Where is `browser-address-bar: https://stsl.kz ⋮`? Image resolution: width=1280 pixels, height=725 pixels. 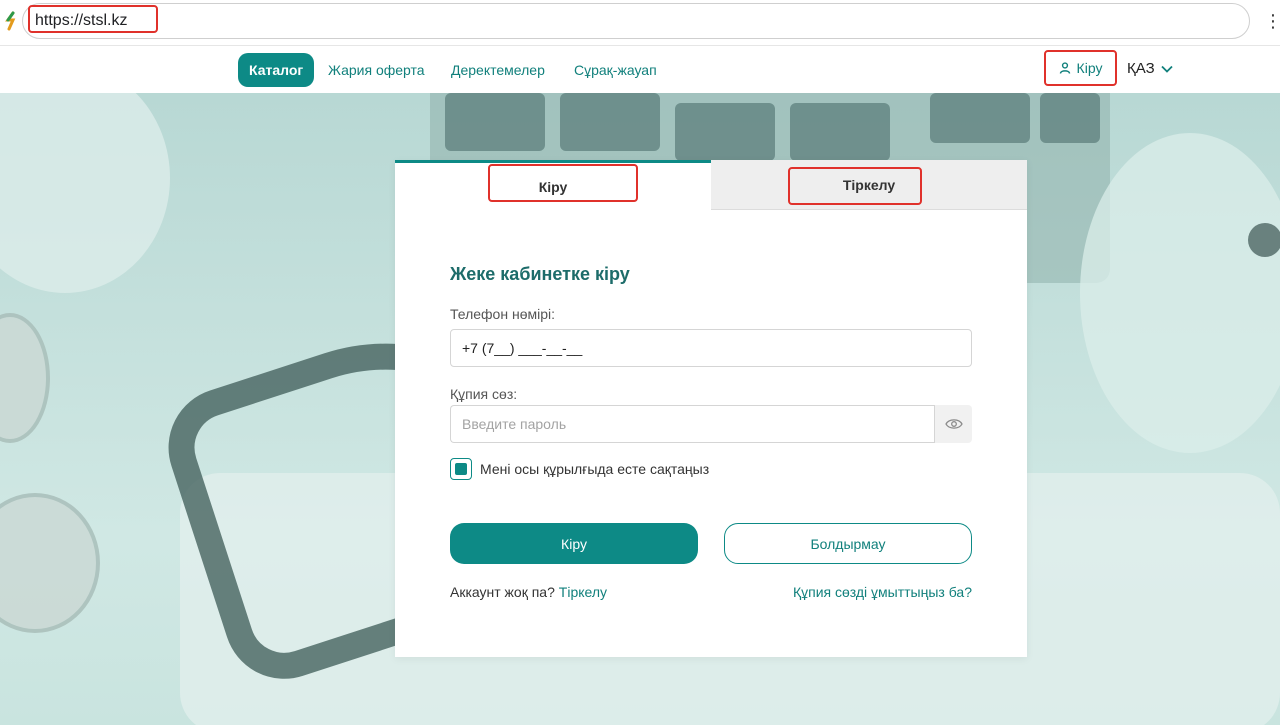 browser-address-bar: https://stsl.kz ⋮ is located at coordinates (640, 23).